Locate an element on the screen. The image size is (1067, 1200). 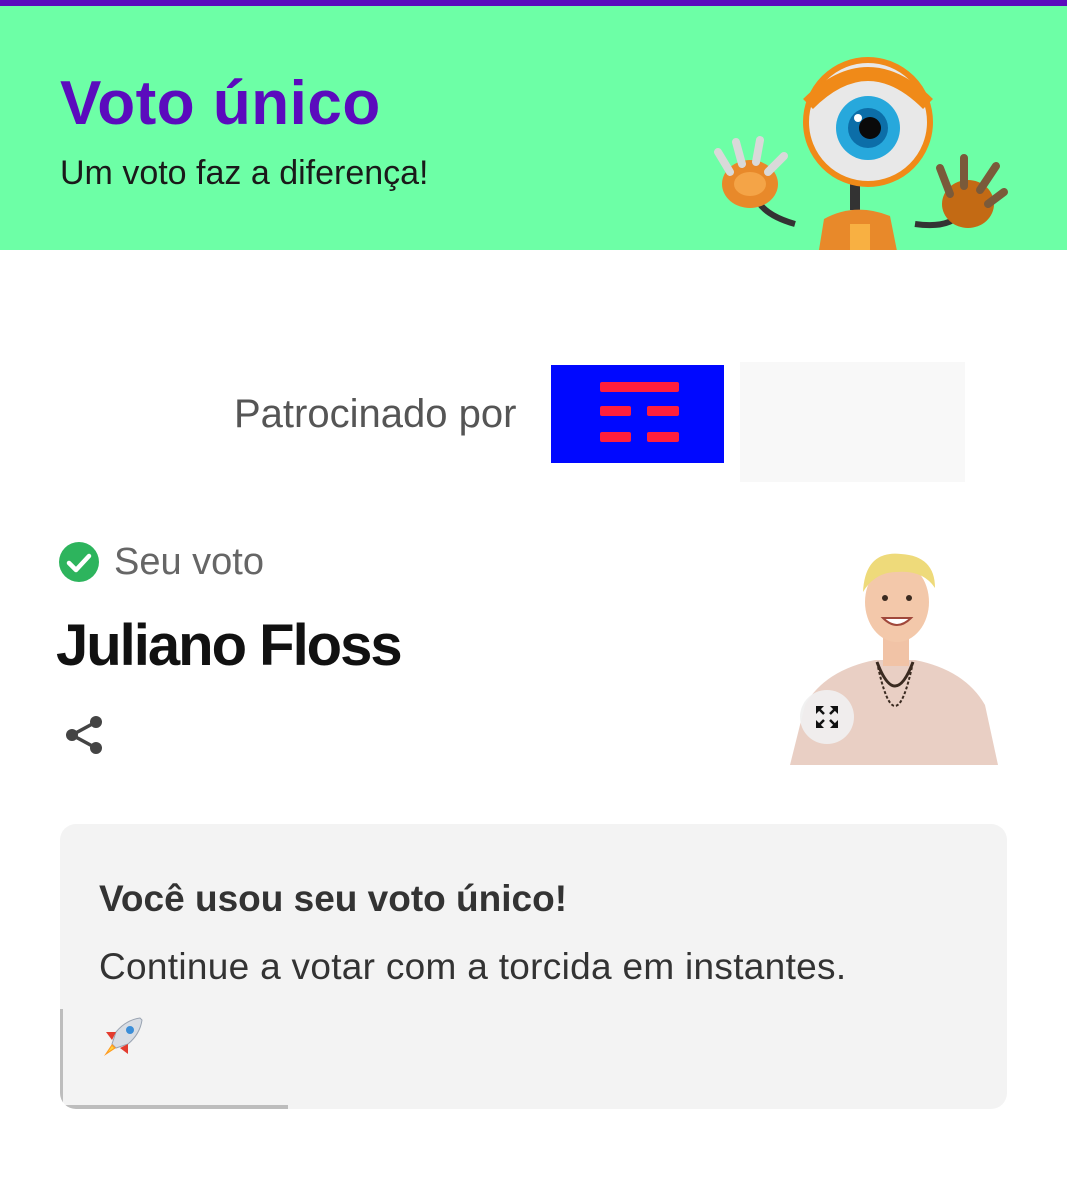
sponsor-logo is located at coordinates (637, 414).